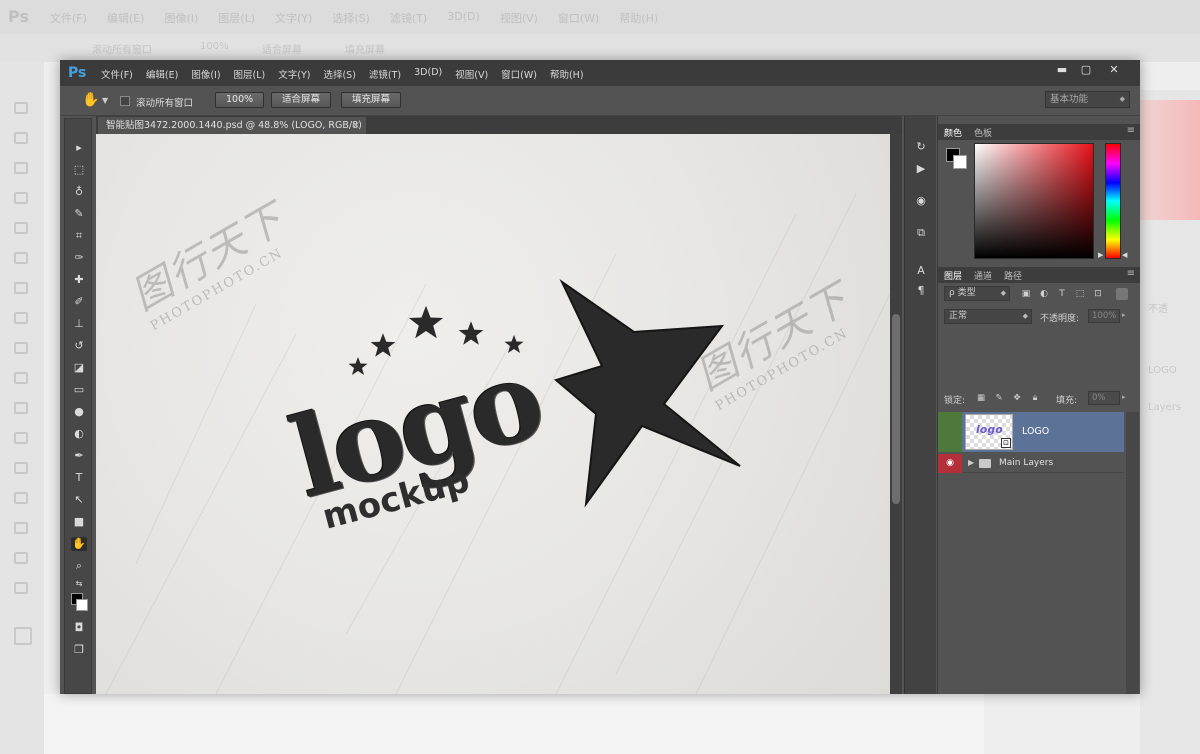 Image resolution: width=1200 pixels, height=754 pixels. What do you see at coordinates (921, 233) in the screenshot?
I see `adjustments-panel-icon: ⧉` at bounding box center [921, 233].